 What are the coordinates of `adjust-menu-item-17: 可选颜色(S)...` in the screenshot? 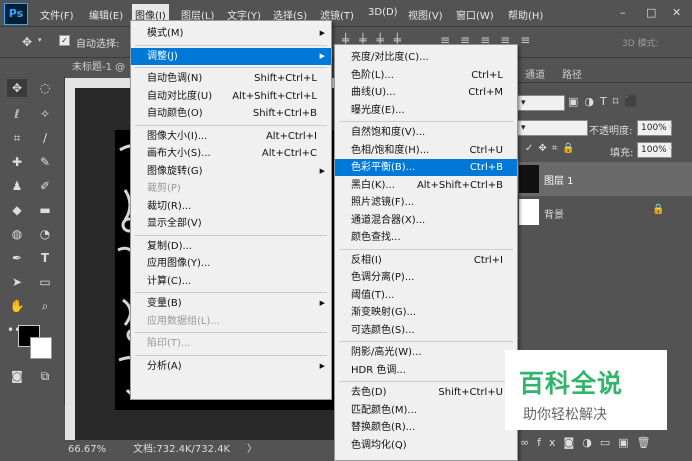 It's located at (426, 330).